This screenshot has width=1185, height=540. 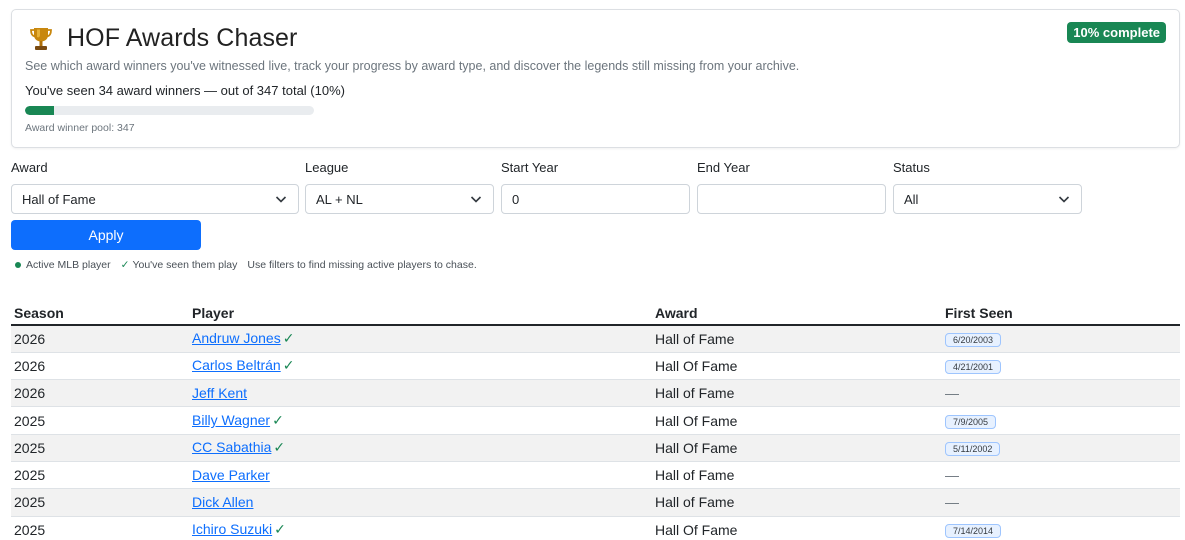 I want to click on active-dot-icon, so click(x=18, y=265).